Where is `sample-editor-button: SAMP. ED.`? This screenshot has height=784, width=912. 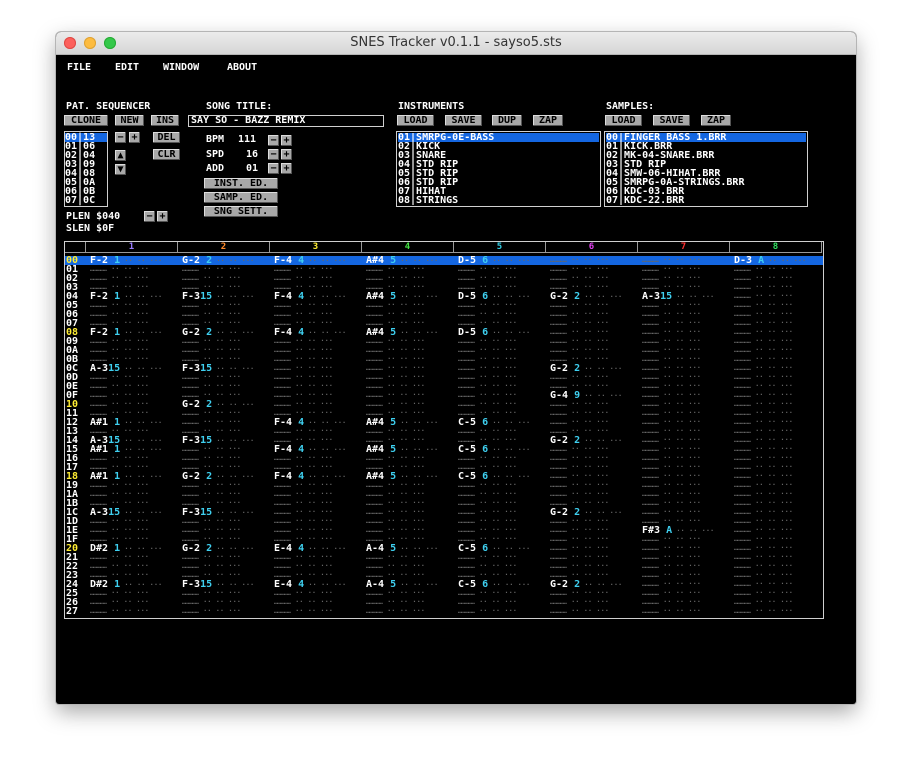 sample-editor-button: SAMP. ED. is located at coordinates (241, 197).